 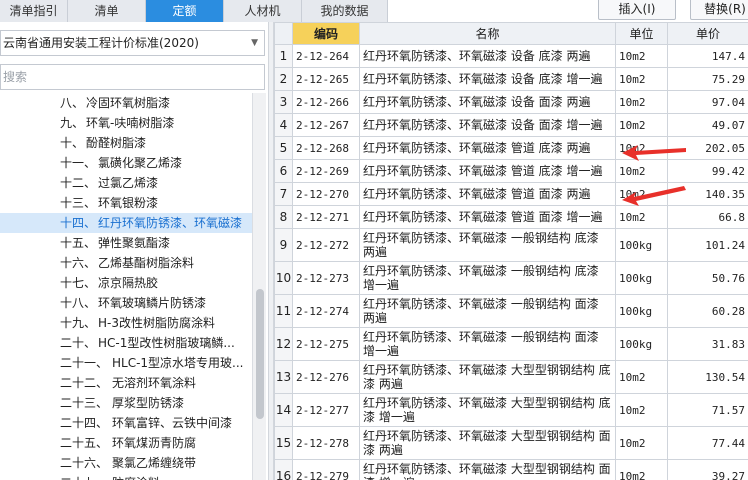 I want to click on cell-price: 77.44, so click(x=707, y=443).